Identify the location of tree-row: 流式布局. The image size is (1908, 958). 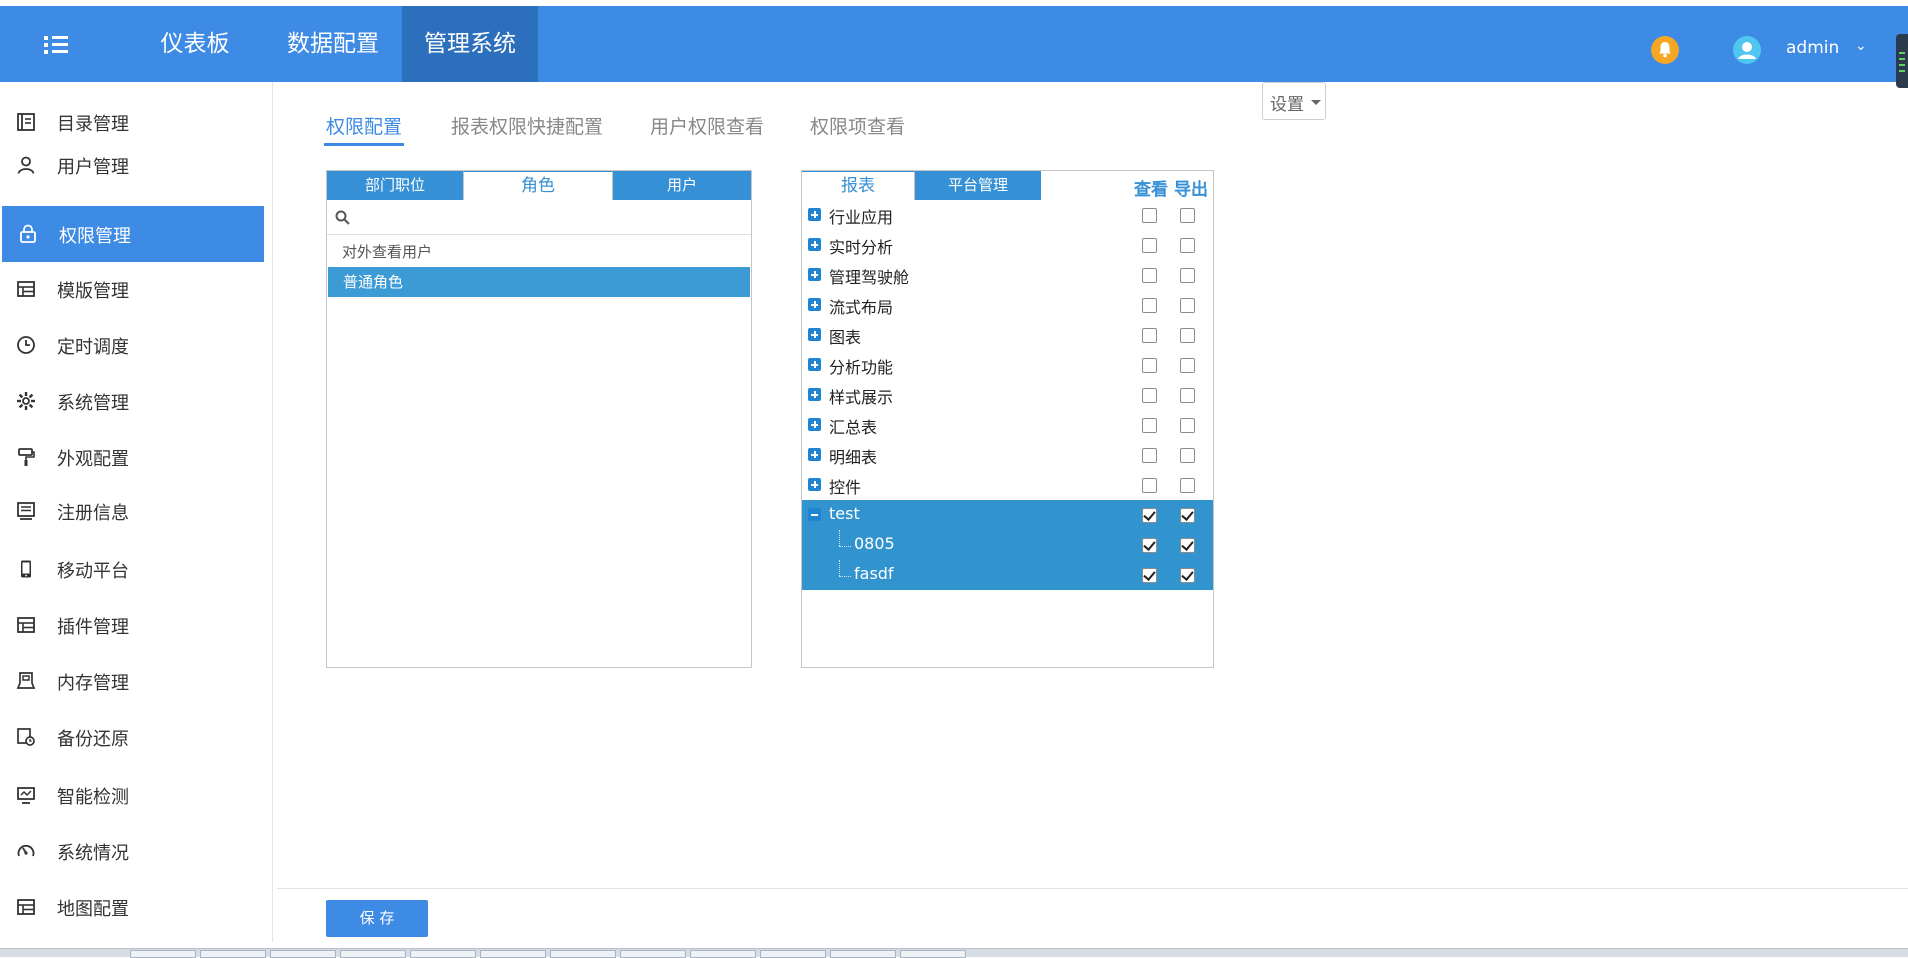
(1007, 305).